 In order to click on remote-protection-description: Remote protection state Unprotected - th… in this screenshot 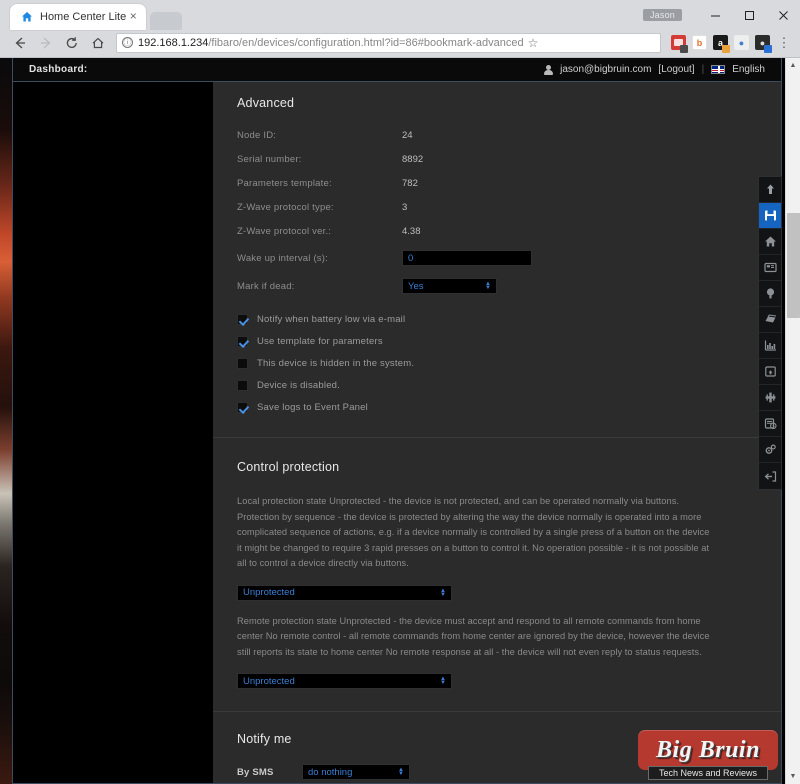, I will do `click(473, 636)`.